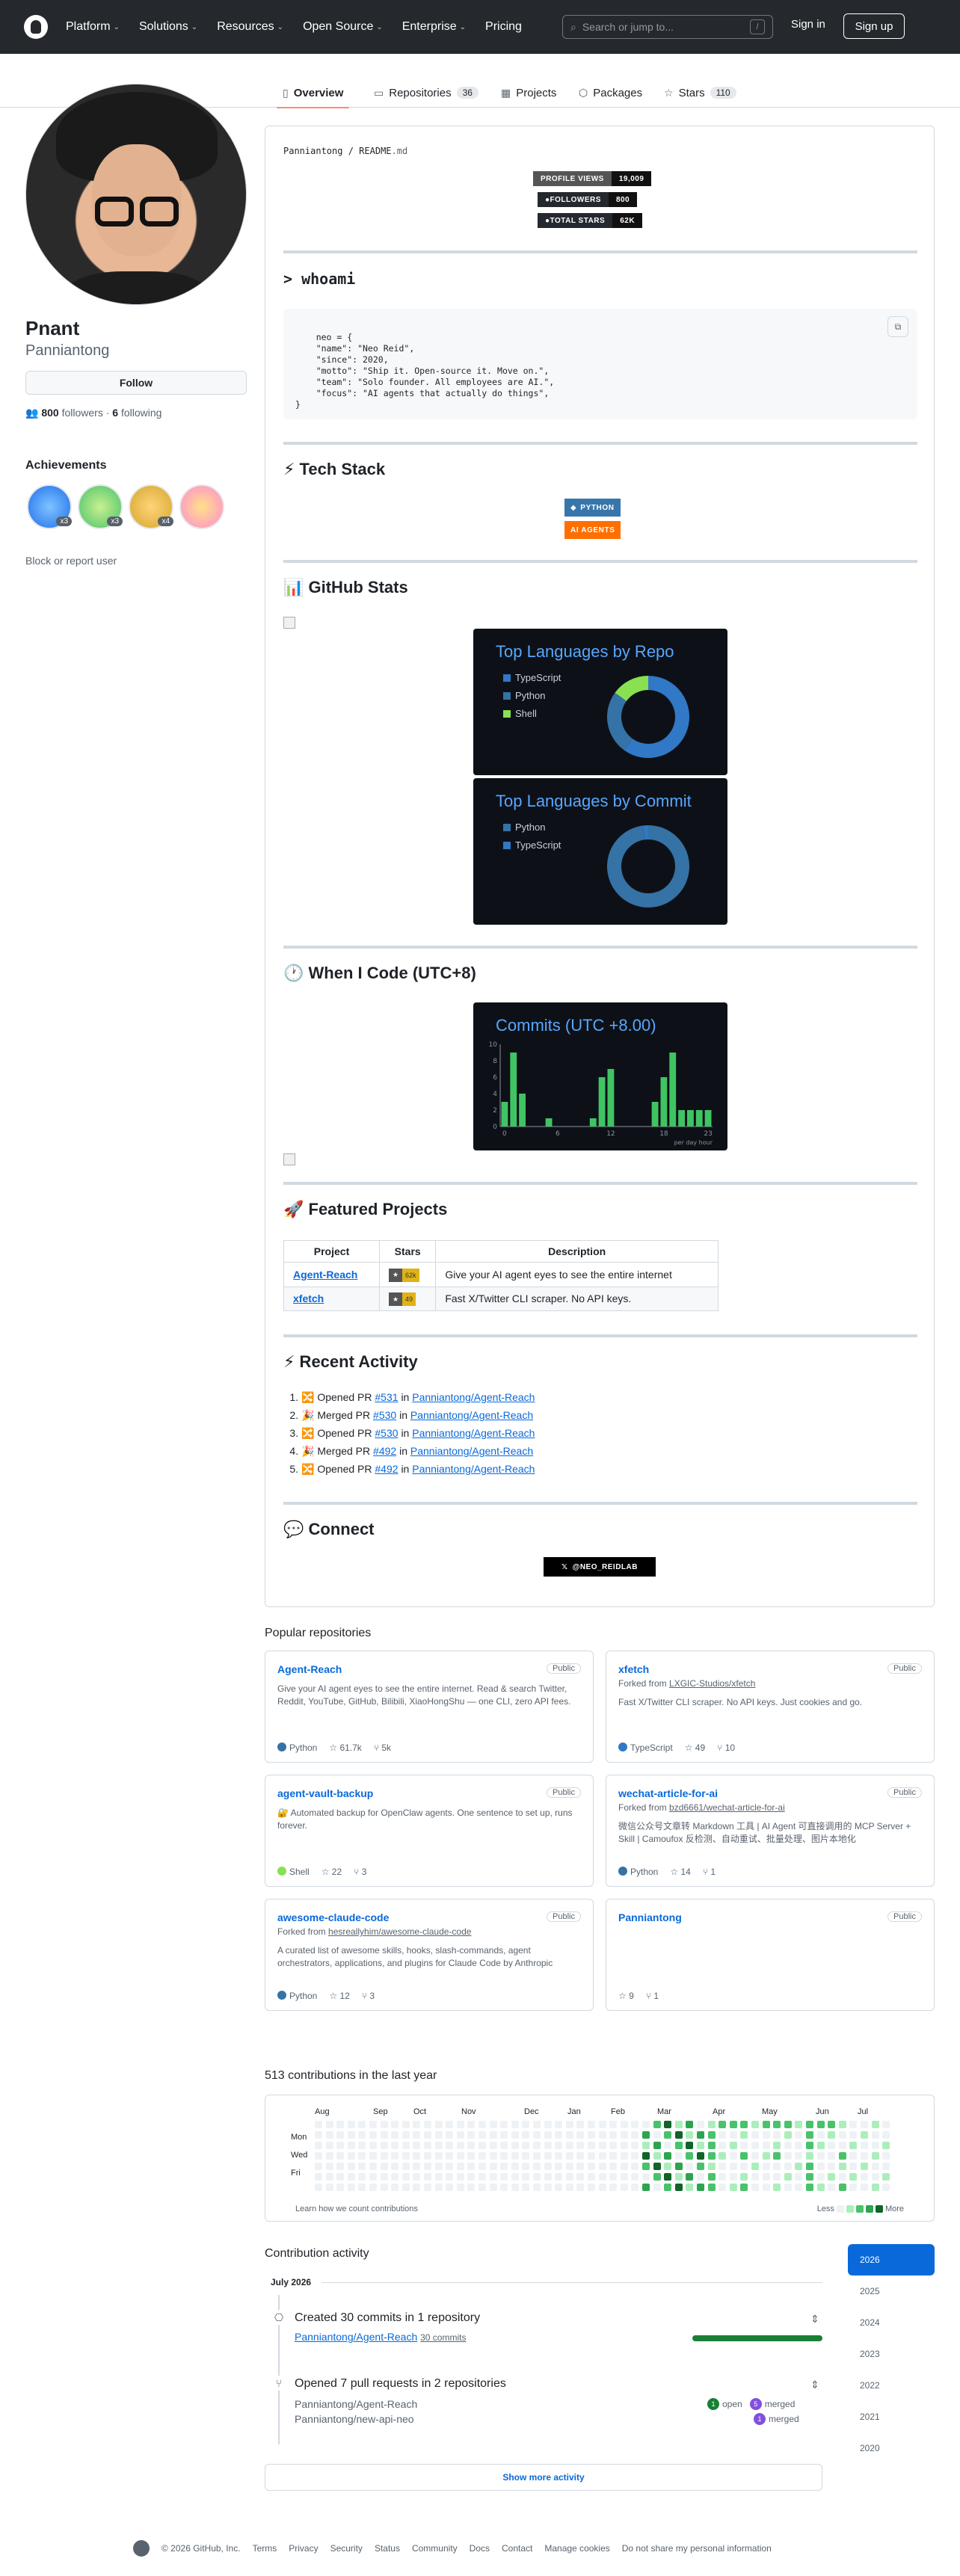 The height and width of the screenshot is (2576, 960). Describe the element at coordinates (700, 93) in the screenshot. I see `tab-stars: ☆ Stars 110` at that location.